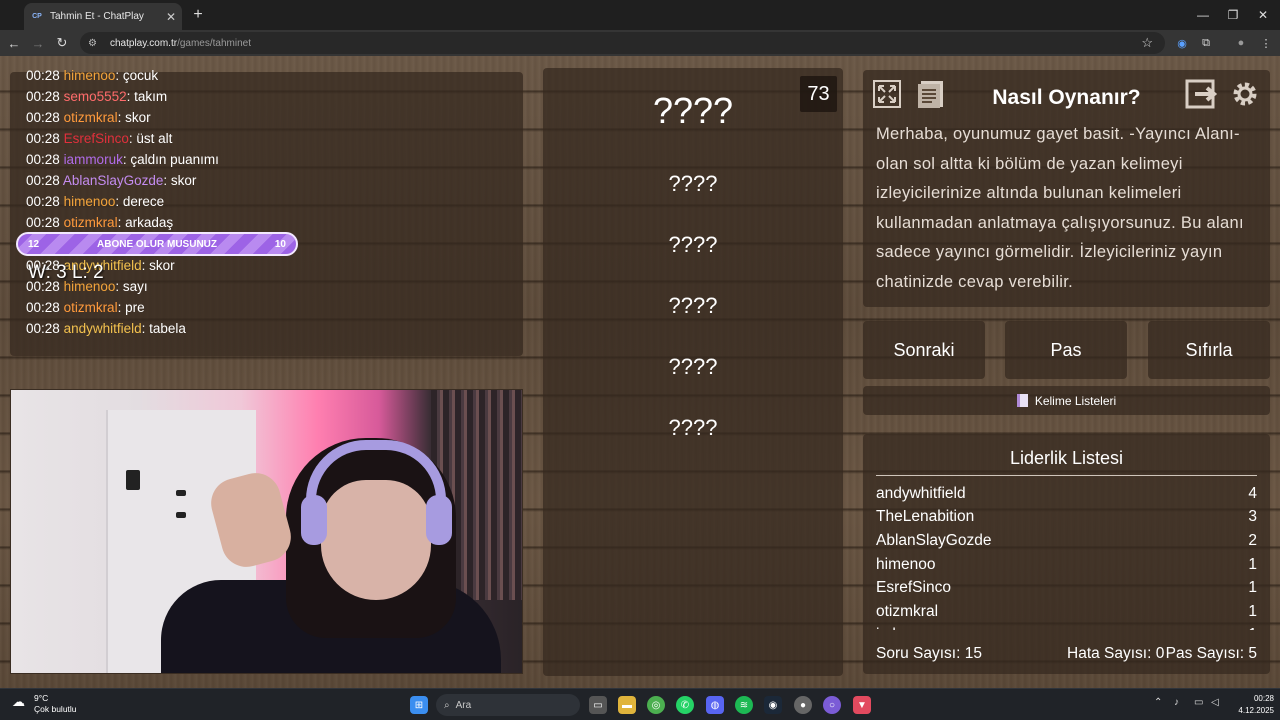 Image resolution: width=1280 pixels, height=720 pixels. What do you see at coordinates (157, 244) in the screenshot?
I see `subscribe-goal-bar: 12 ABONE OLUR MUSUNUZ 10` at bounding box center [157, 244].